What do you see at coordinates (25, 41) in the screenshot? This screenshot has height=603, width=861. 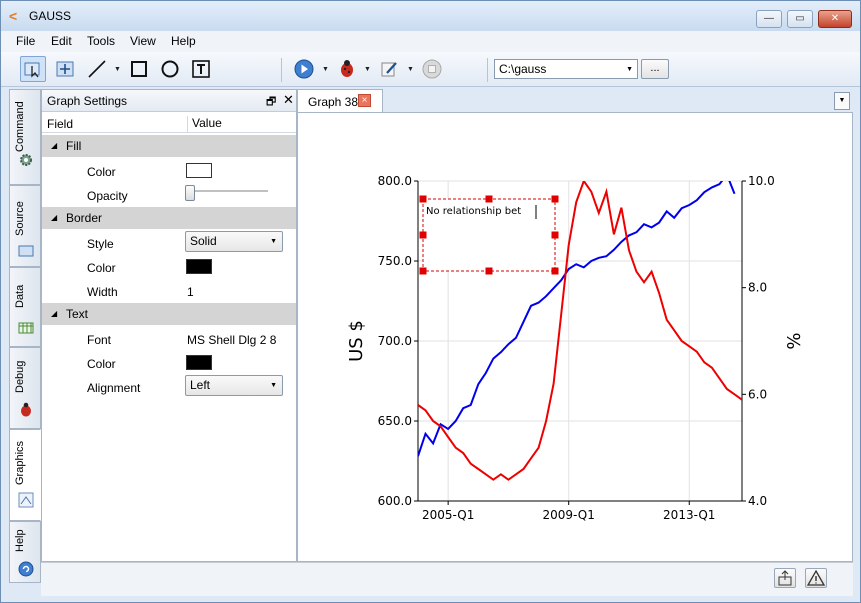 I see `menu-file: File` at bounding box center [25, 41].